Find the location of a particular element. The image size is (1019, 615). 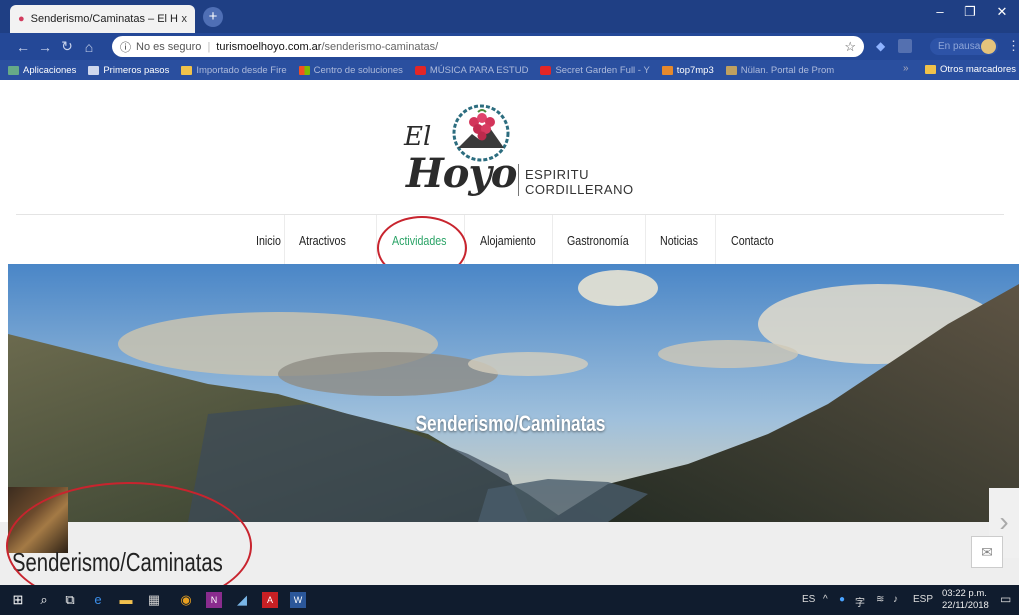

bookmark-importado: Importado desde Fire is located at coordinates (234, 70).